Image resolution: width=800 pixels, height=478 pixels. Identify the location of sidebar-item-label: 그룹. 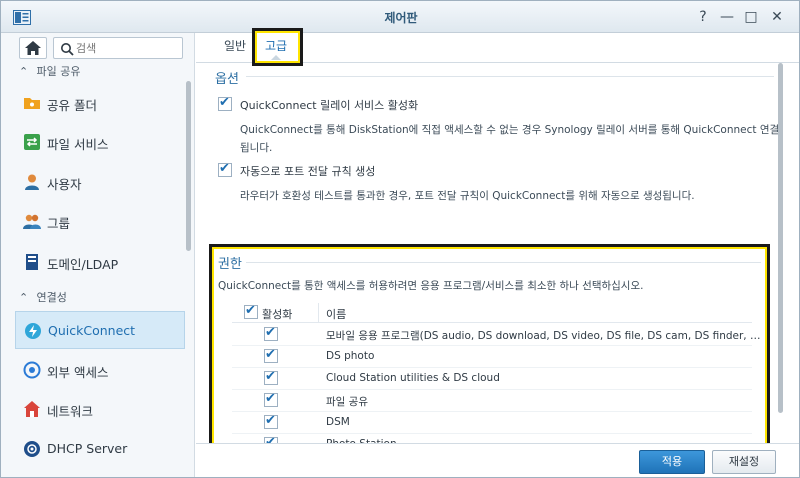
(59, 223).